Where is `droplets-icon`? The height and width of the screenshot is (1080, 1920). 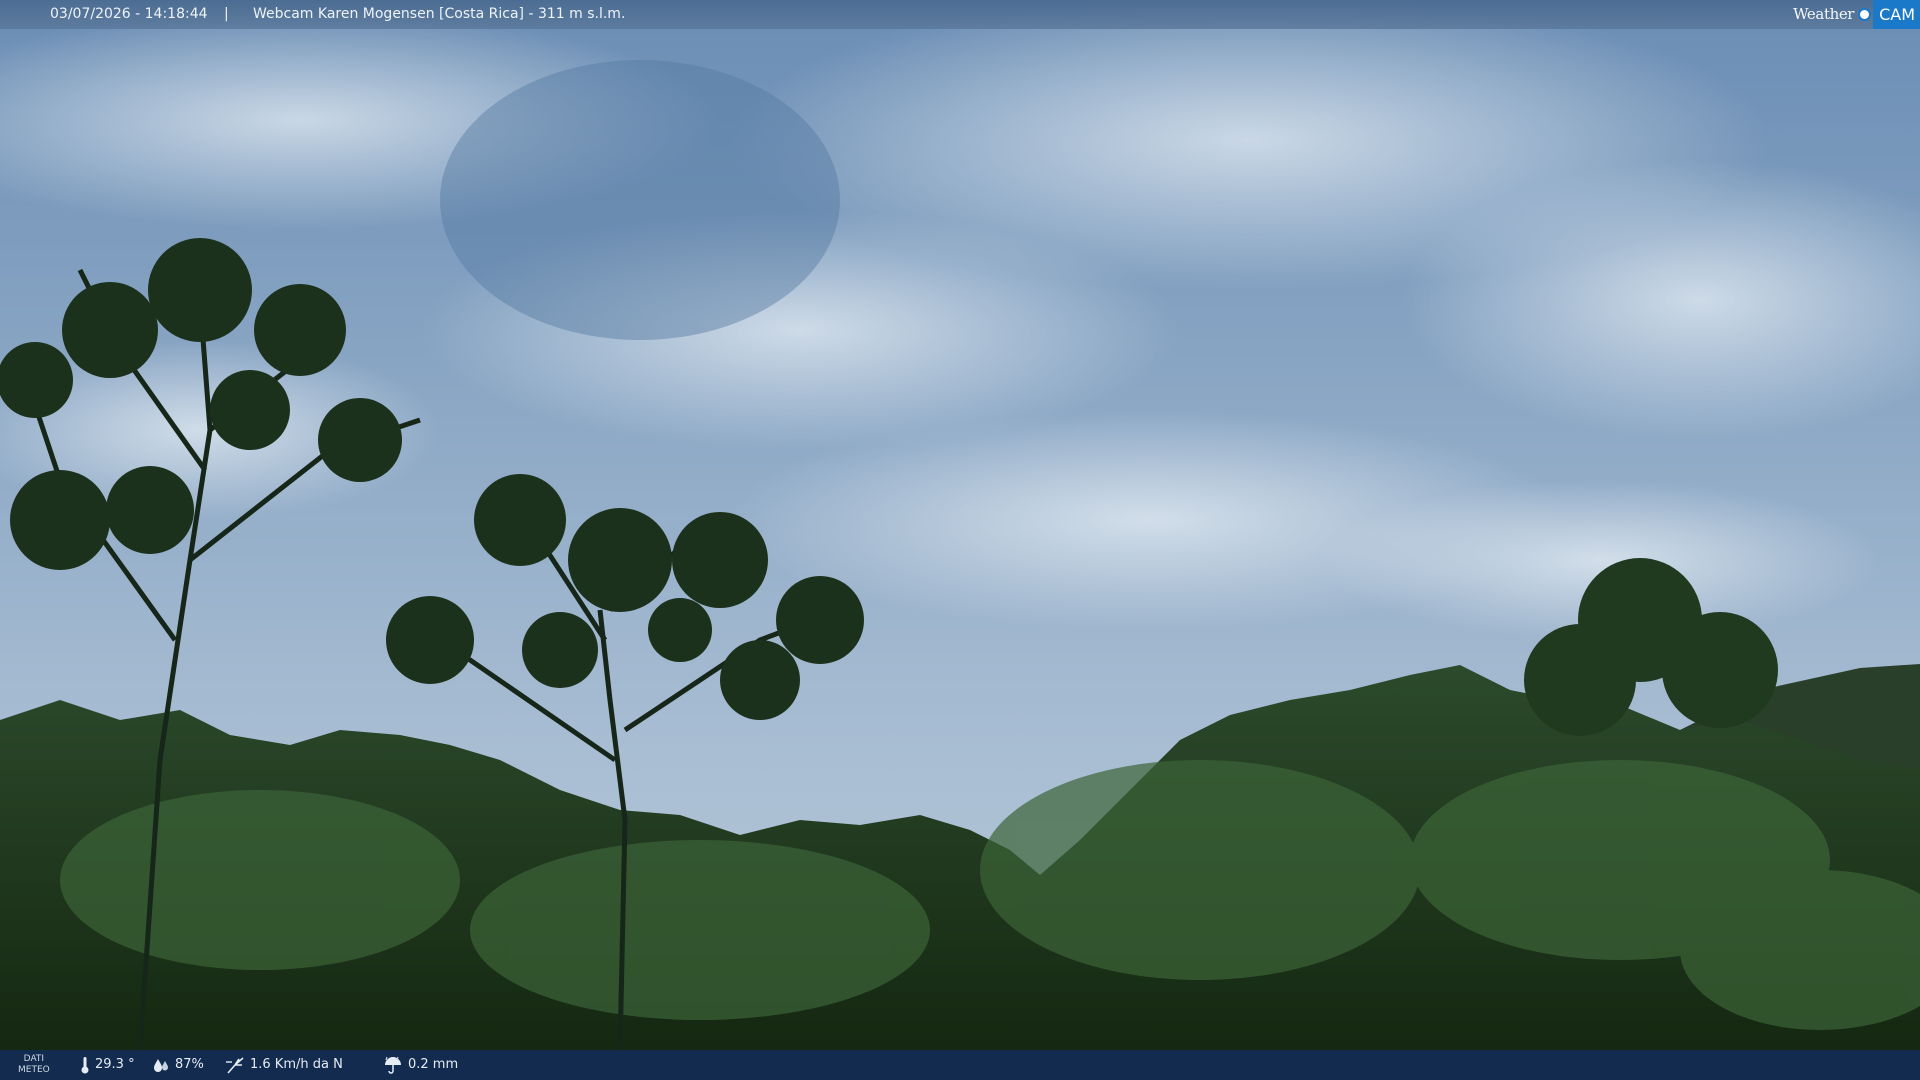
droplets-icon is located at coordinates (161, 1065).